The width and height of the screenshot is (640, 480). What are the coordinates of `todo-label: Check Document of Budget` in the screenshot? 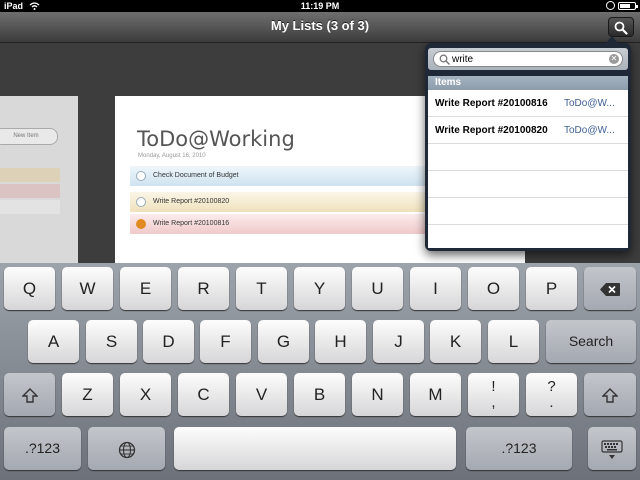 It's located at (196, 175).